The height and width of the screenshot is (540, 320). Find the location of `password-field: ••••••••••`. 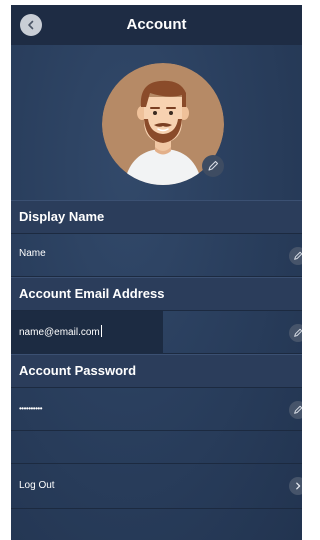

password-field: •••••••••• is located at coordinates (156, 409).